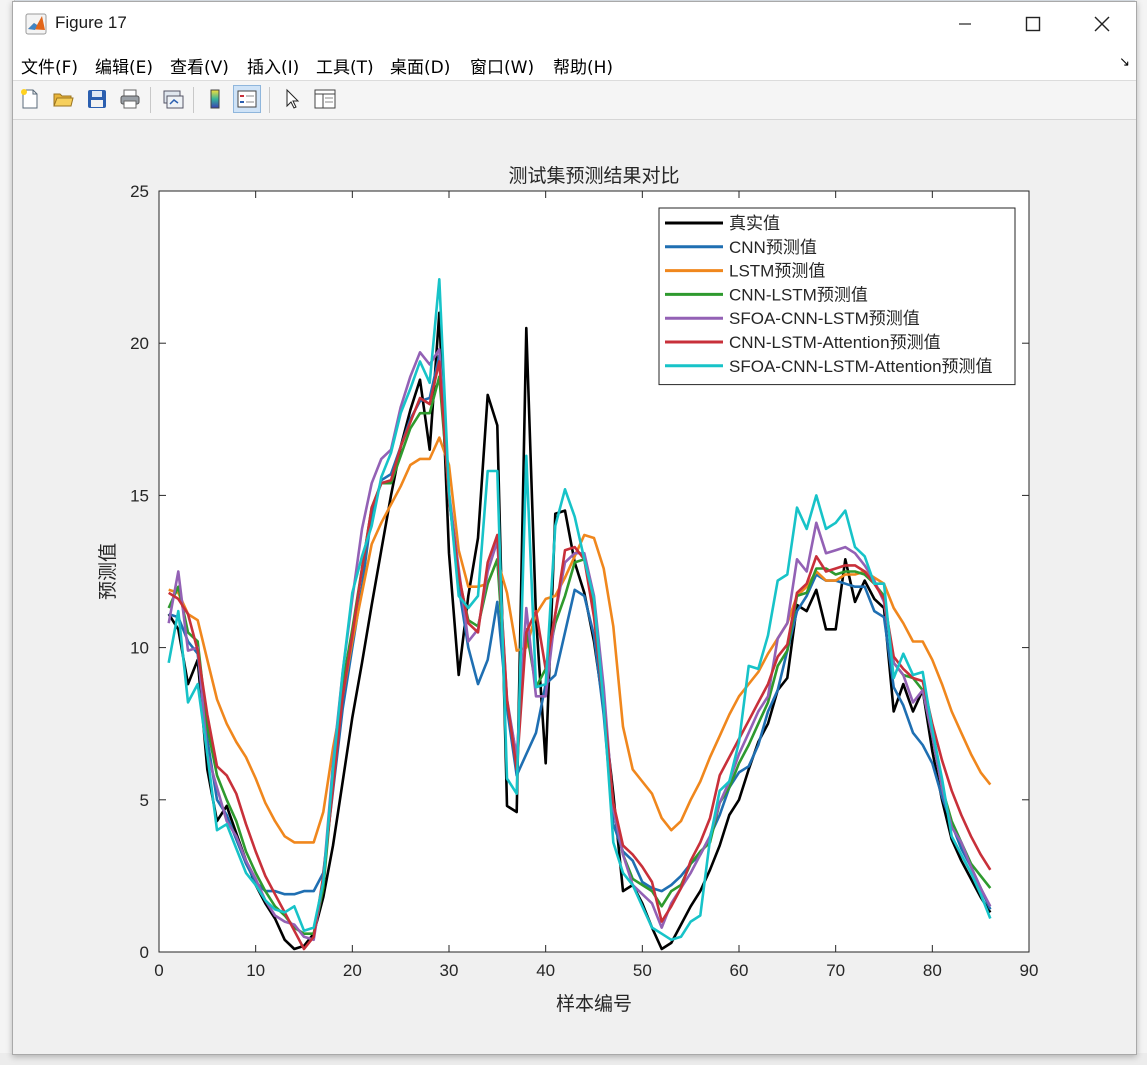 Image resolution: width=1147 pixels, height=1065 pixels. Describe the element at coordinates (574, 100) in the screenshot. I see `figure-toolbar` at that location.